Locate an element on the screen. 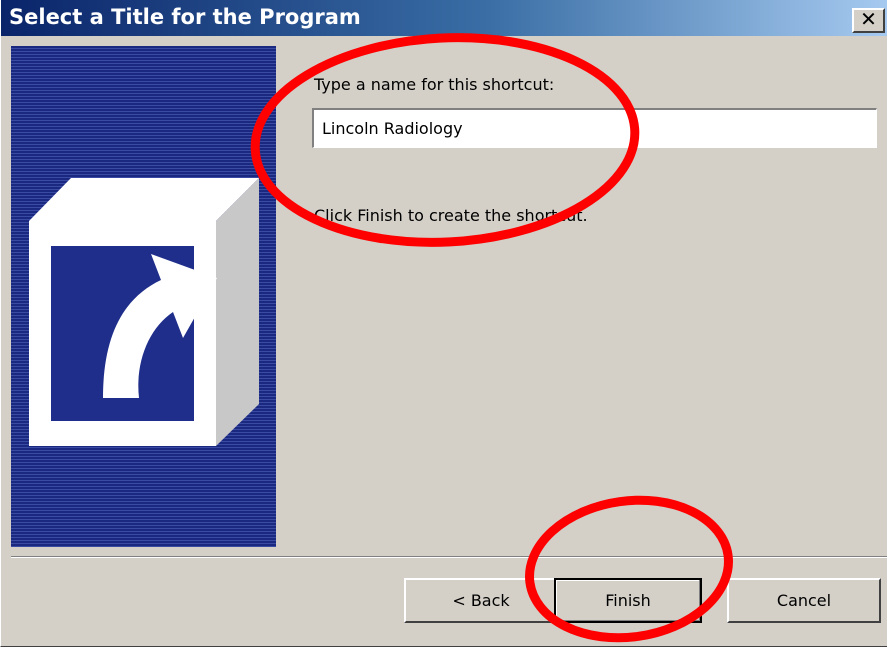  close-button: ✕ is located at coordinates (868, 20).